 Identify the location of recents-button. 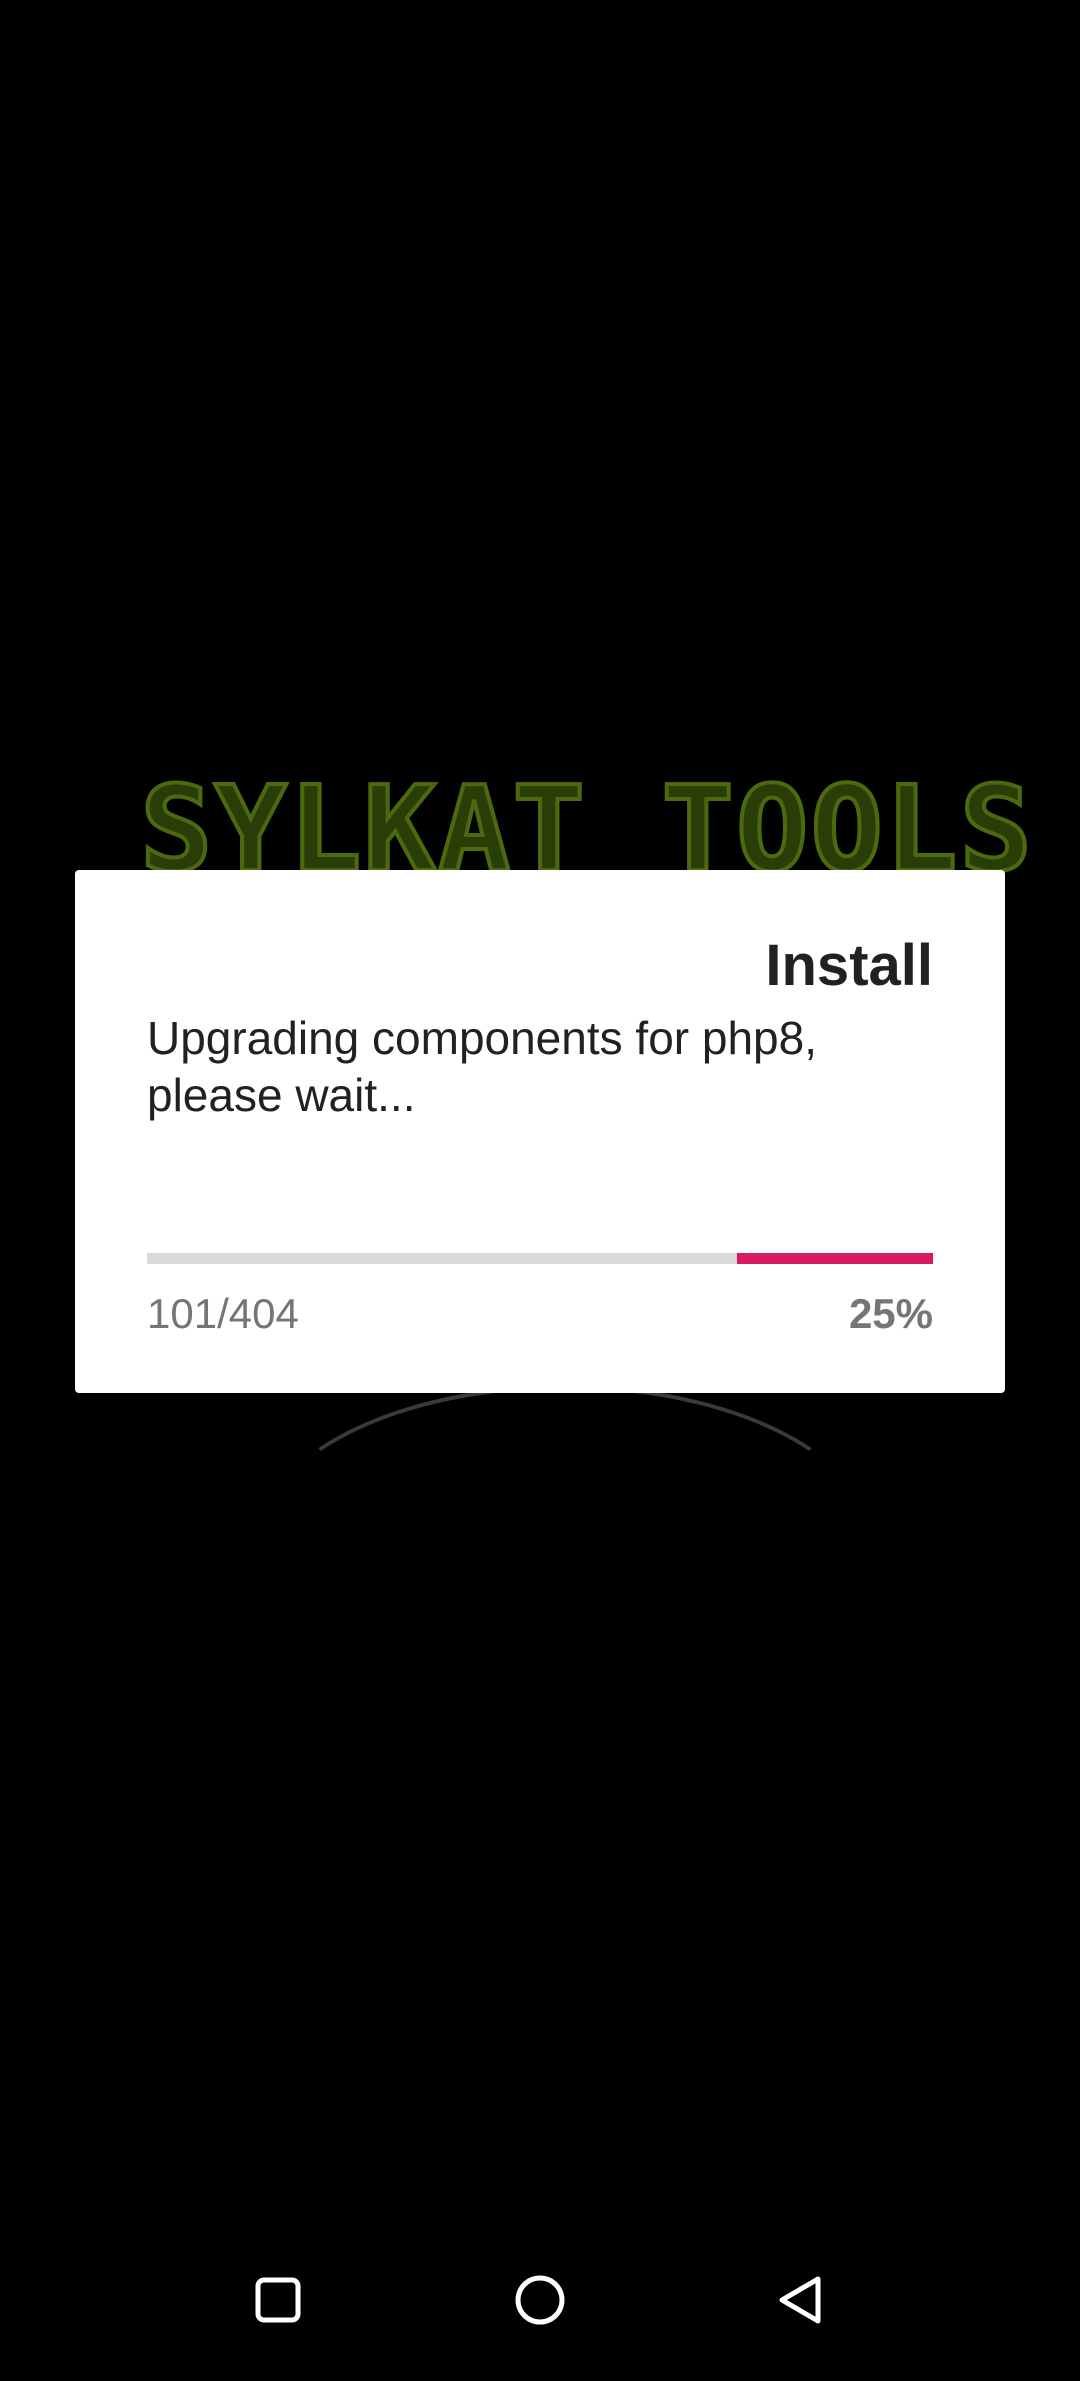
(278, 2300).